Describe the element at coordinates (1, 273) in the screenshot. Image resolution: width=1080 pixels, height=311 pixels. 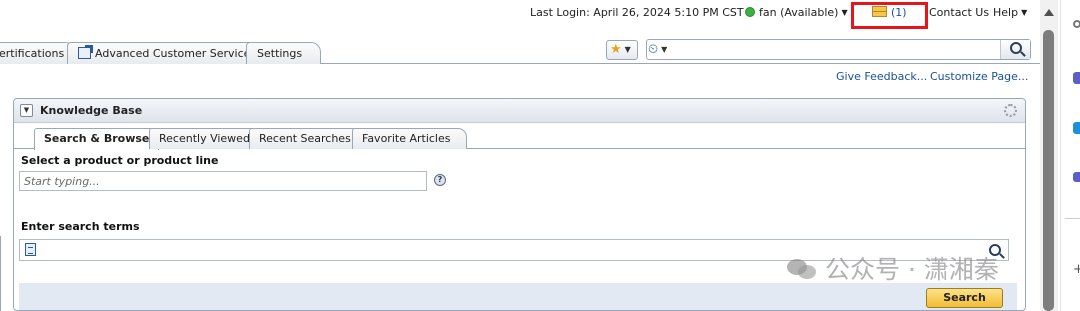
I see `left-edge-divider` at that location.